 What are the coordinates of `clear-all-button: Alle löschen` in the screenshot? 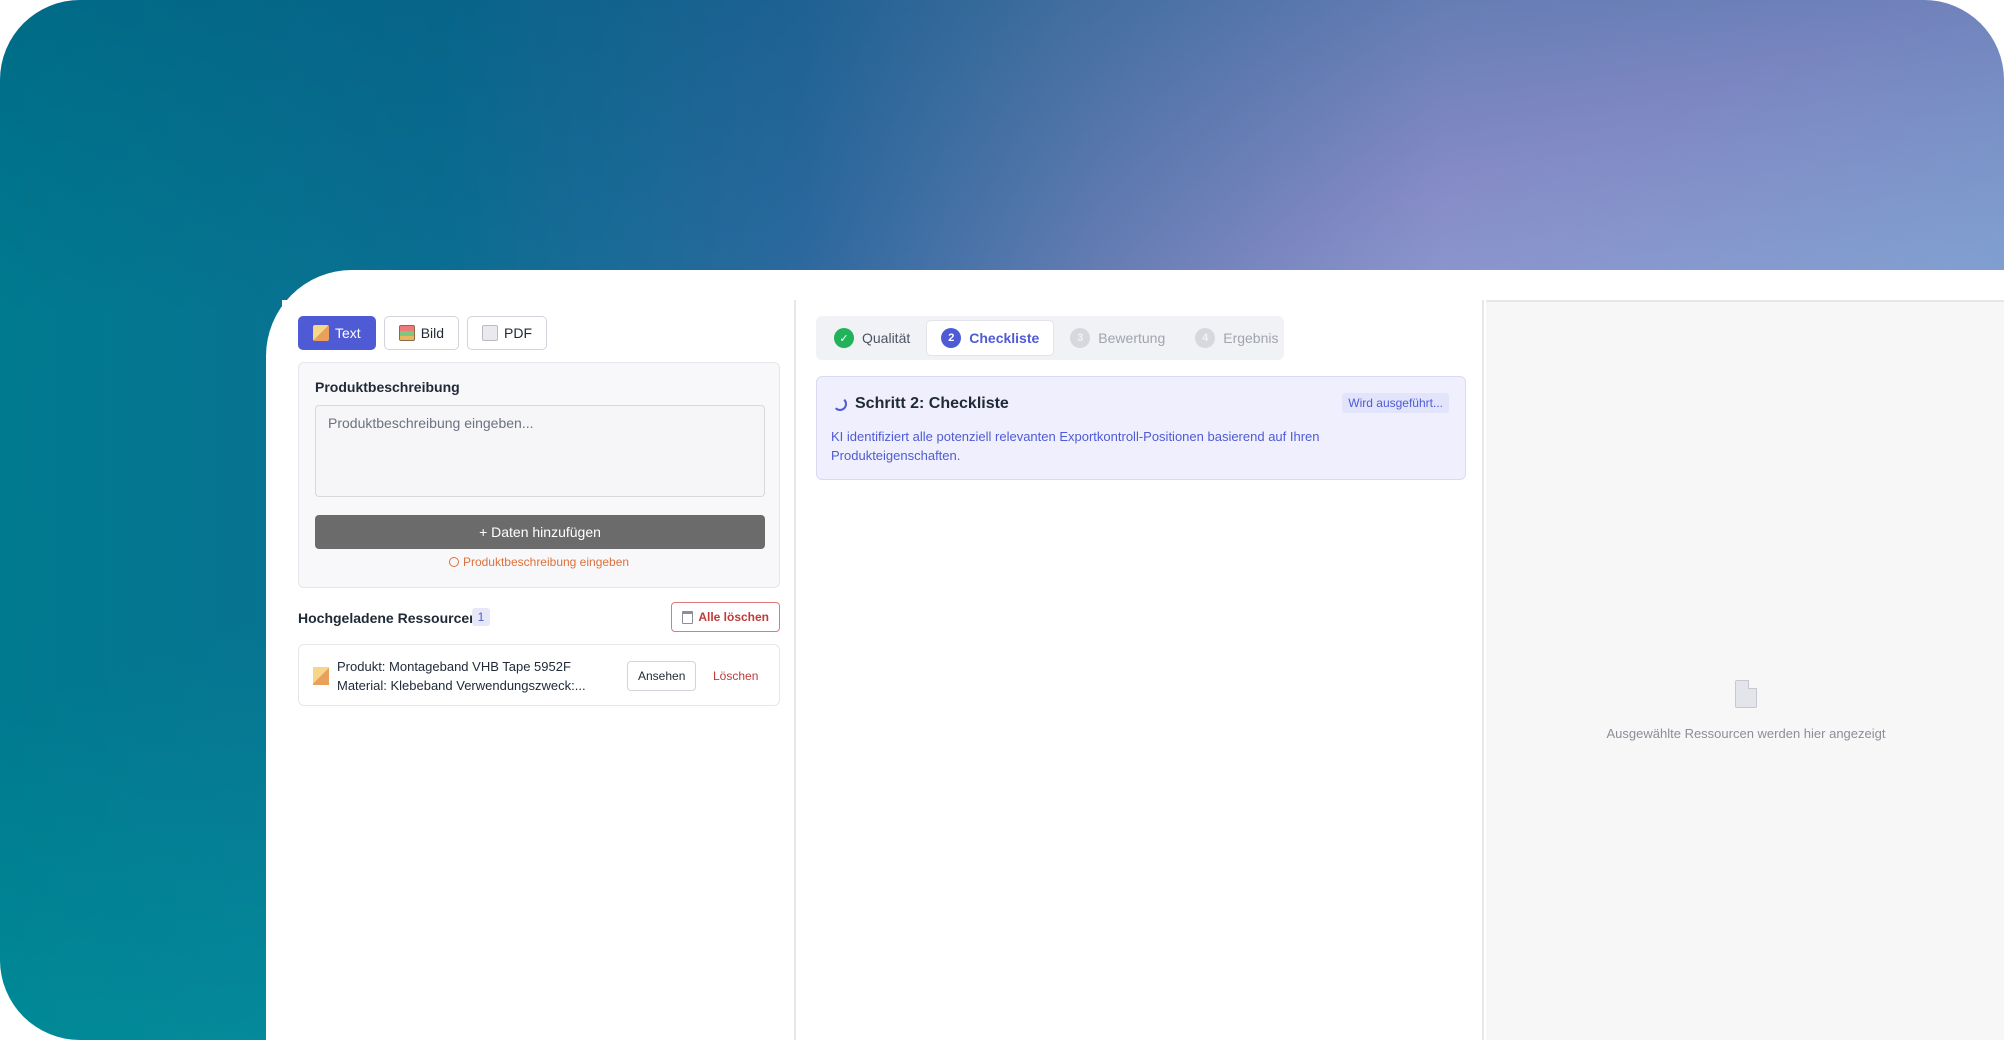 It's located at (725, 617).